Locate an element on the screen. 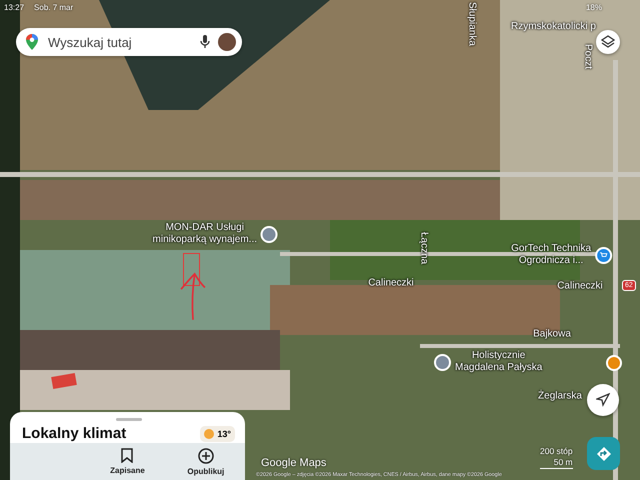  temperature: 13° is located at coordinates (224, 433).